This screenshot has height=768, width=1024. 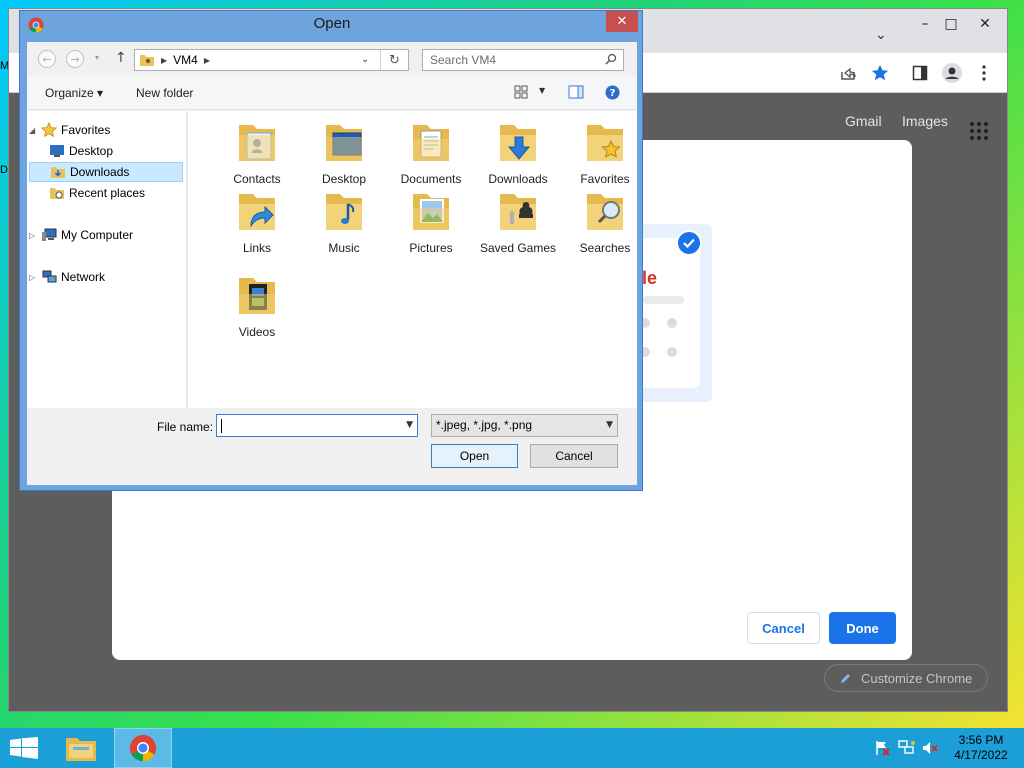 I want to click on expand-arrow-icon: ◢, so click(x=33, y=130).